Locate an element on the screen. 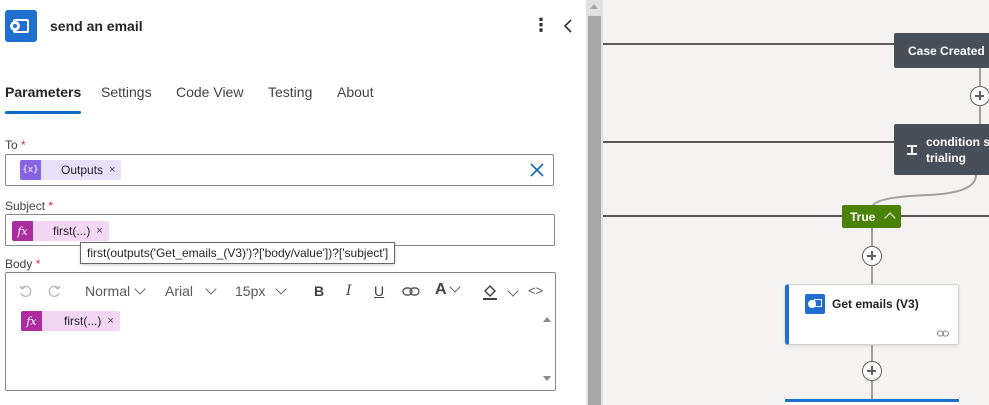 The height and width of the screenshot is (405, 989). node-title: Get emails (V3) is located at coordinates (875, 304).